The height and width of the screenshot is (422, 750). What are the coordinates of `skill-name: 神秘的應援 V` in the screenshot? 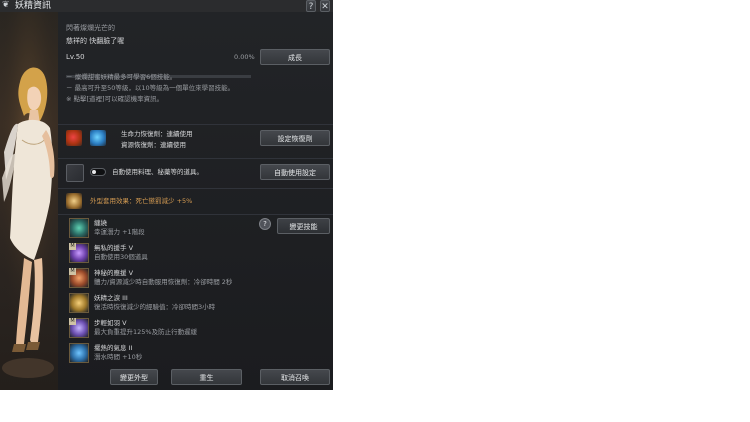 It's located at (114, 273).